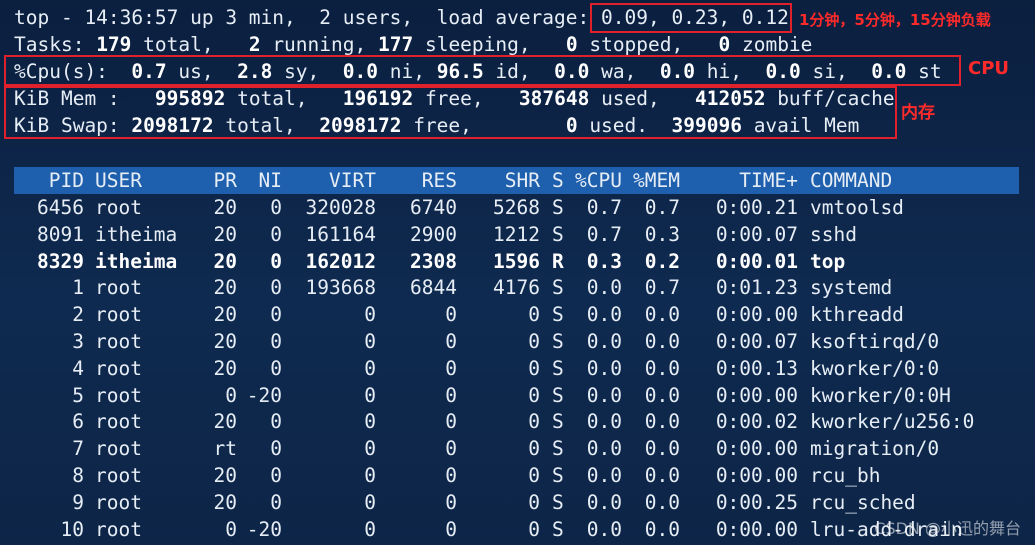 This screenshot has width=1035, height=545. I want to click on cell-user: itheima, so click(136, 261).